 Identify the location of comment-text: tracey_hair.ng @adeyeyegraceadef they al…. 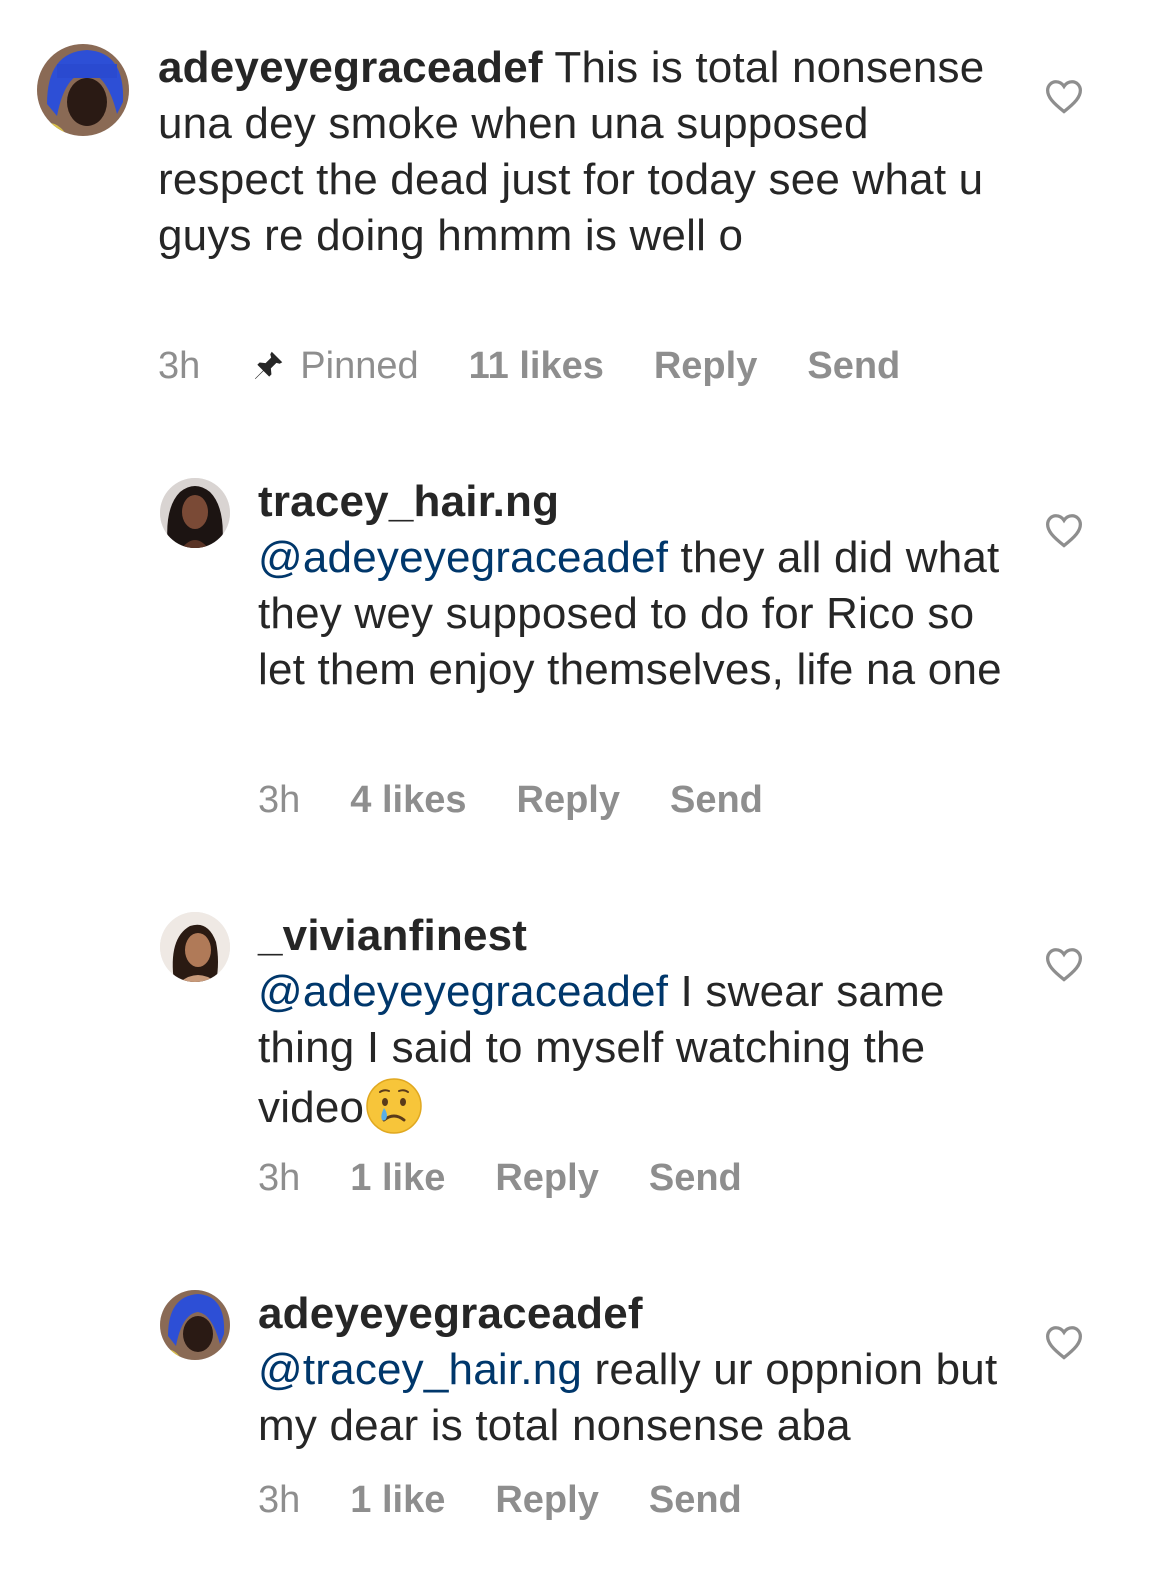
(633, 586).